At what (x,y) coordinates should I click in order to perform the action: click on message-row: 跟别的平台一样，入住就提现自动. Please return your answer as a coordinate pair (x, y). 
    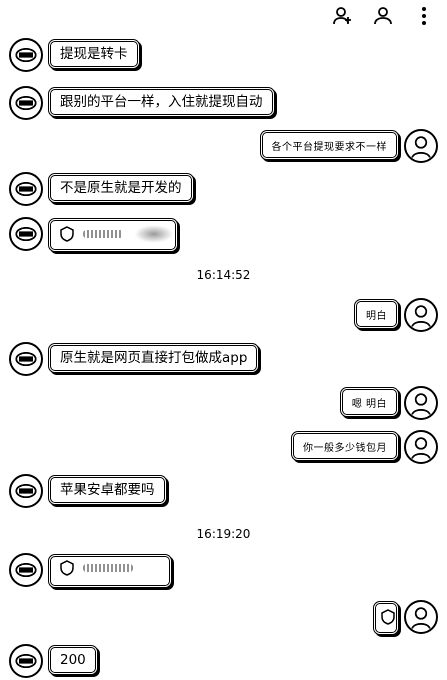
    Looking at the image, I should click on (223, 104).